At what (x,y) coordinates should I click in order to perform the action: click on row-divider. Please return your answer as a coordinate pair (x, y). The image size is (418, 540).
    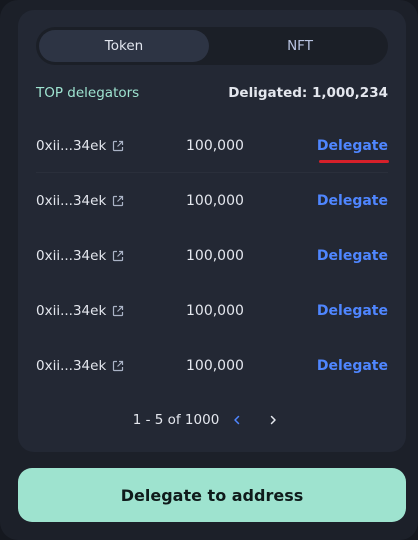
    Looking at the image, I should click on (212, 172).